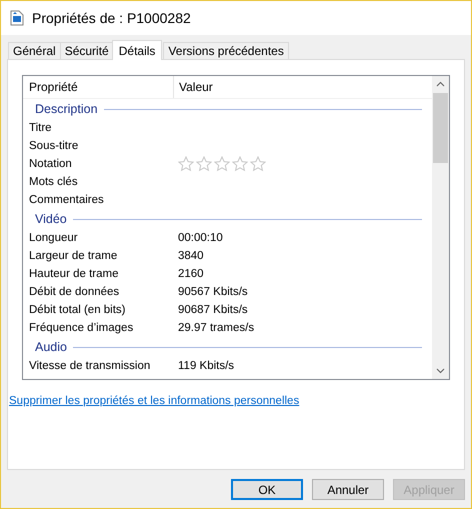 The image size is (472, 509). I want to click on property-name: Fréquence d’images, so click(81, 328).